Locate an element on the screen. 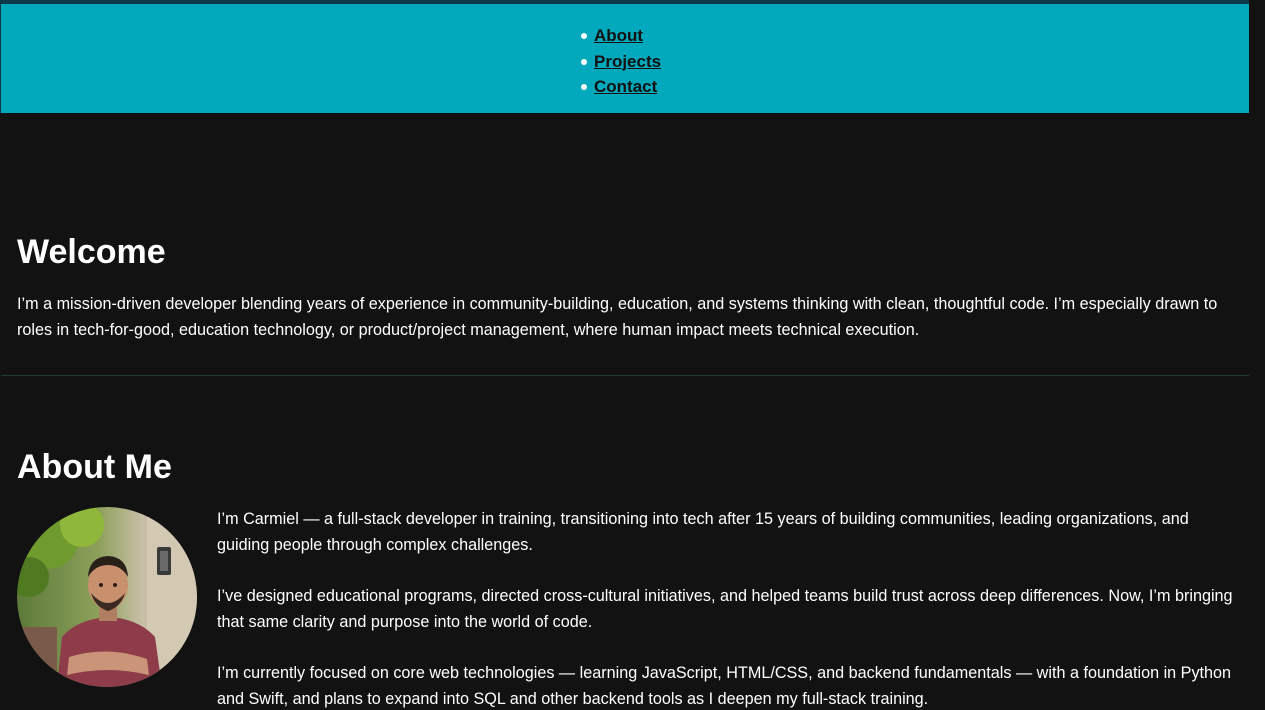  nav-link-projects: Projects is located at coordinates (627, 61).